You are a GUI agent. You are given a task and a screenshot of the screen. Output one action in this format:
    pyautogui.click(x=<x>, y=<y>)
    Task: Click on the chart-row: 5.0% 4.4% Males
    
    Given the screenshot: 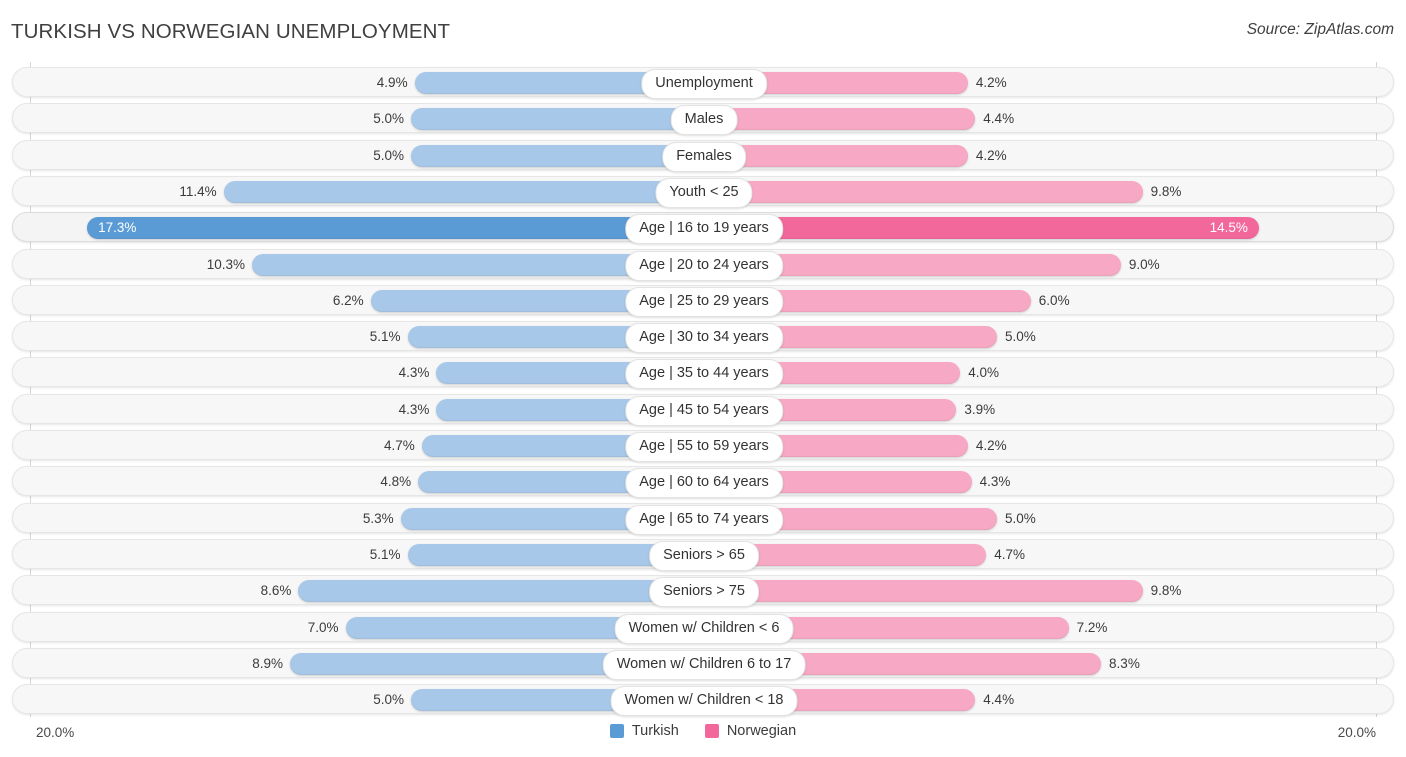 What is the action you would take?
    pyautogui.click(x=703, y=119)
    